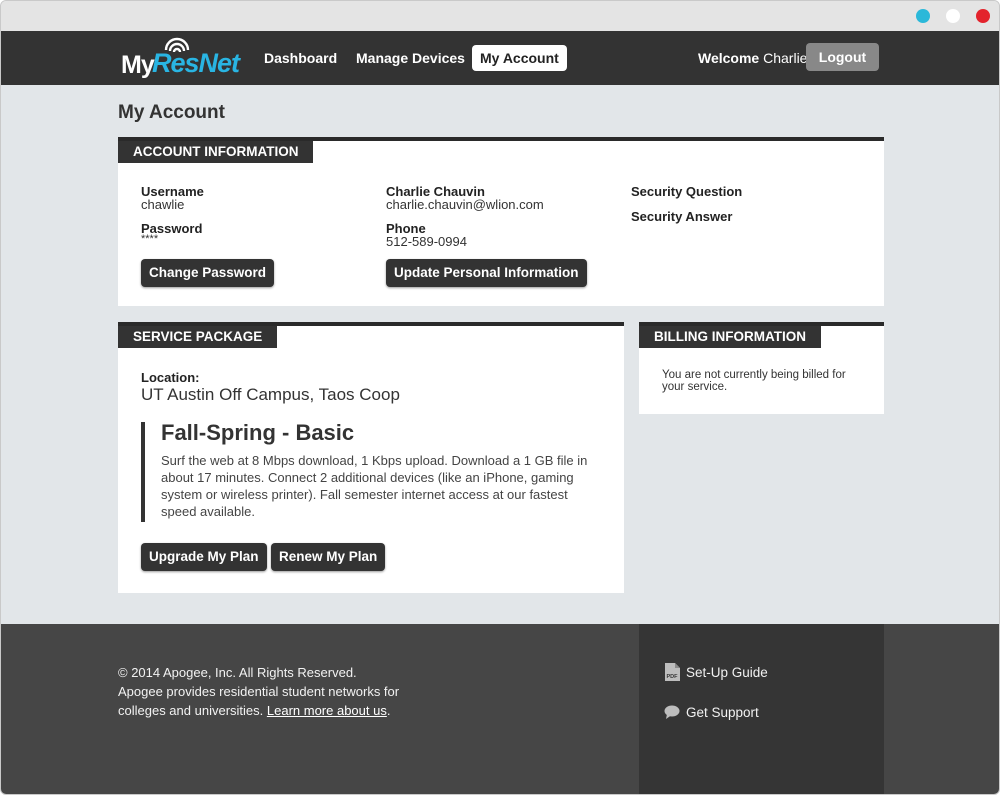 This screenshot has width=1000, height=795. Describe the element at coordinates (953, 16) in the screenshot. I see `window-control-white-dot` at that location.